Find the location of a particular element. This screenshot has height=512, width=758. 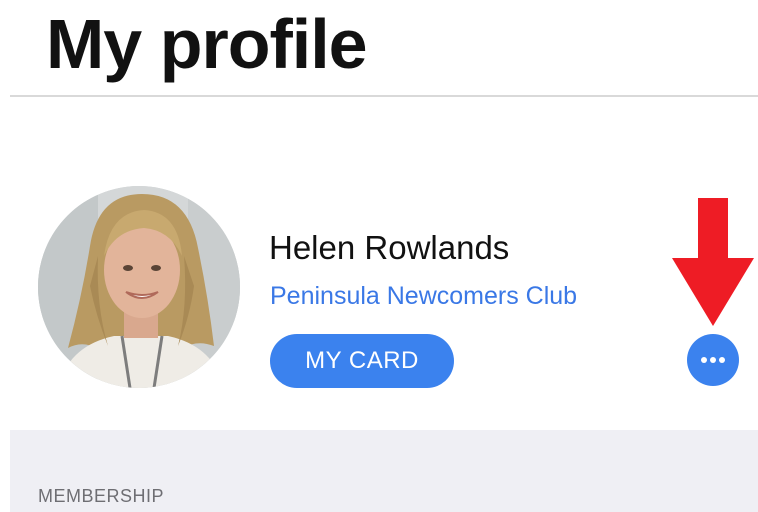

more-horizontal-icon is located at coordinates (713, 360).